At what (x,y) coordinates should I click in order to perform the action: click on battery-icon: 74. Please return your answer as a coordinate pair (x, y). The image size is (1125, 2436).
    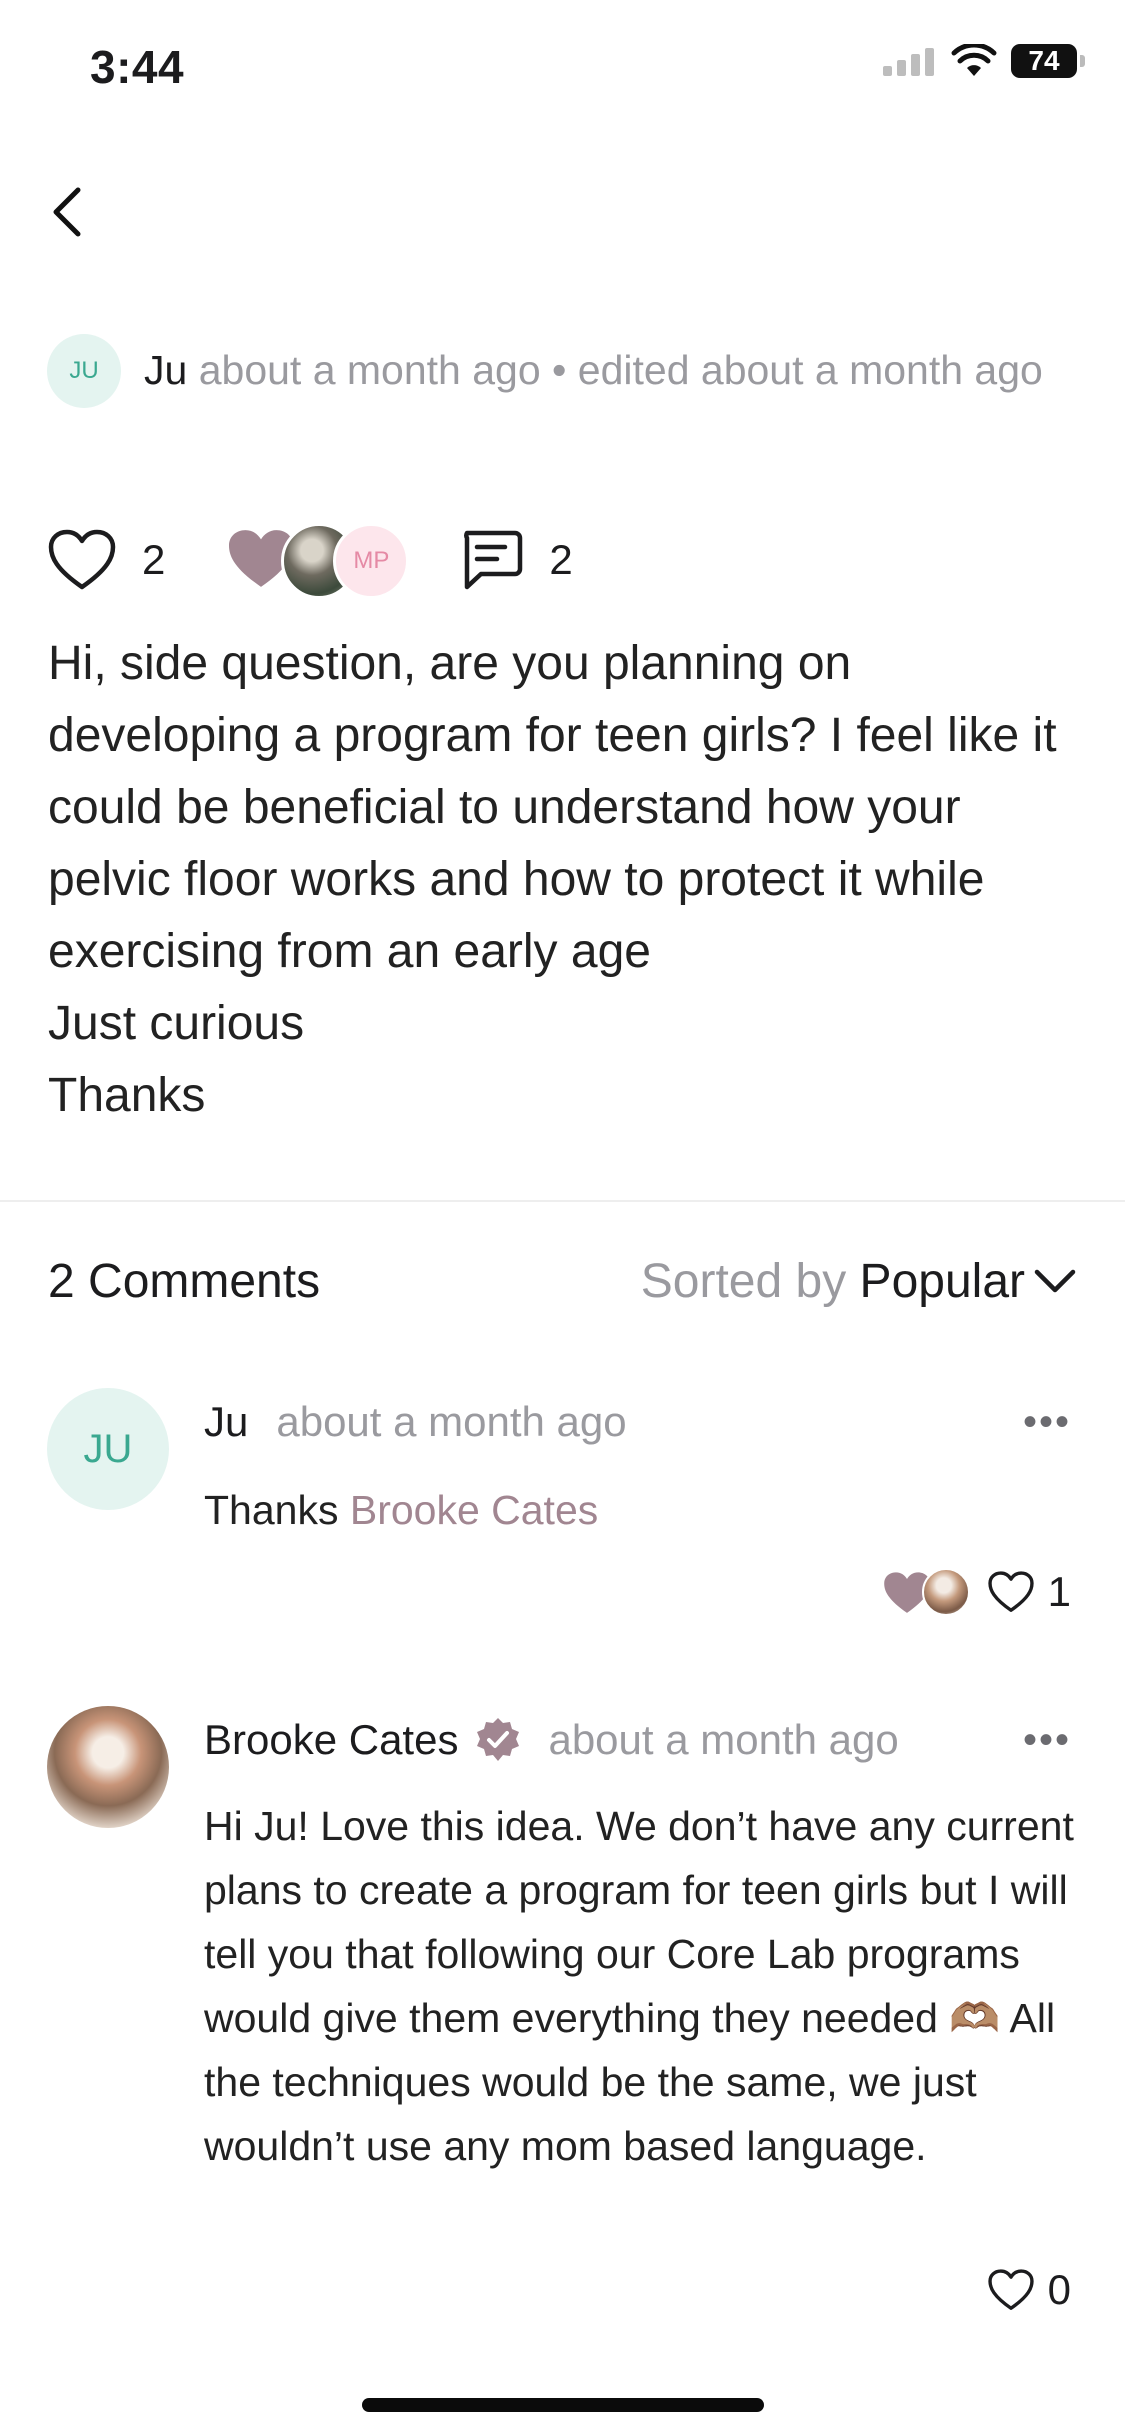
    Looking at the image, I should click on (1048, 61).